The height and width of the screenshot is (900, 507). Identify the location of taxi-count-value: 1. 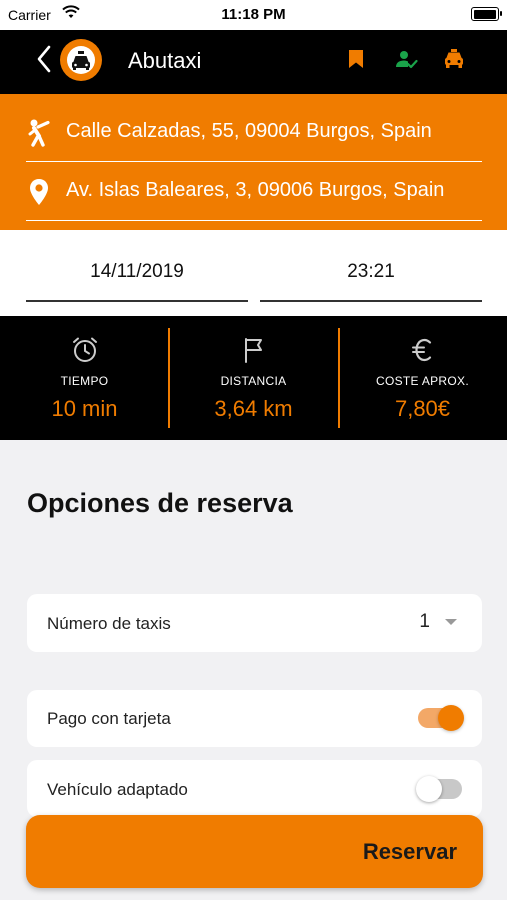
(424, 621).